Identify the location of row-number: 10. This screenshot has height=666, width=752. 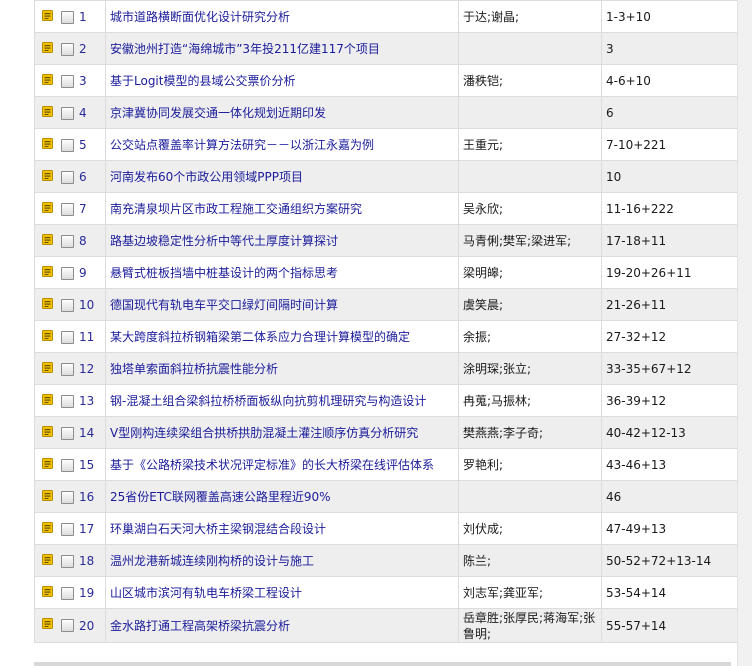
(87, 305).